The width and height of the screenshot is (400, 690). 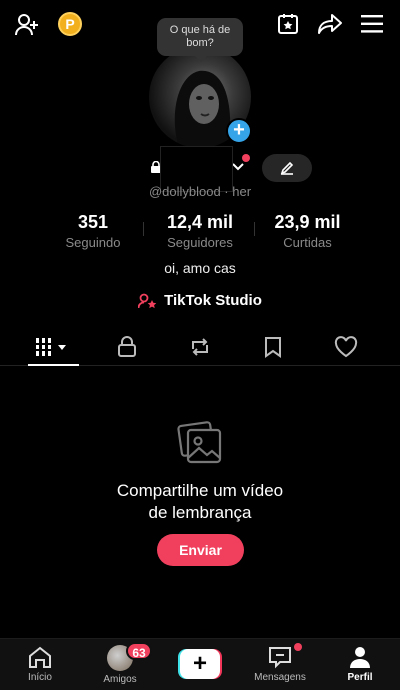 I want to click on plus-icon: +, so click(x=200, y=664).